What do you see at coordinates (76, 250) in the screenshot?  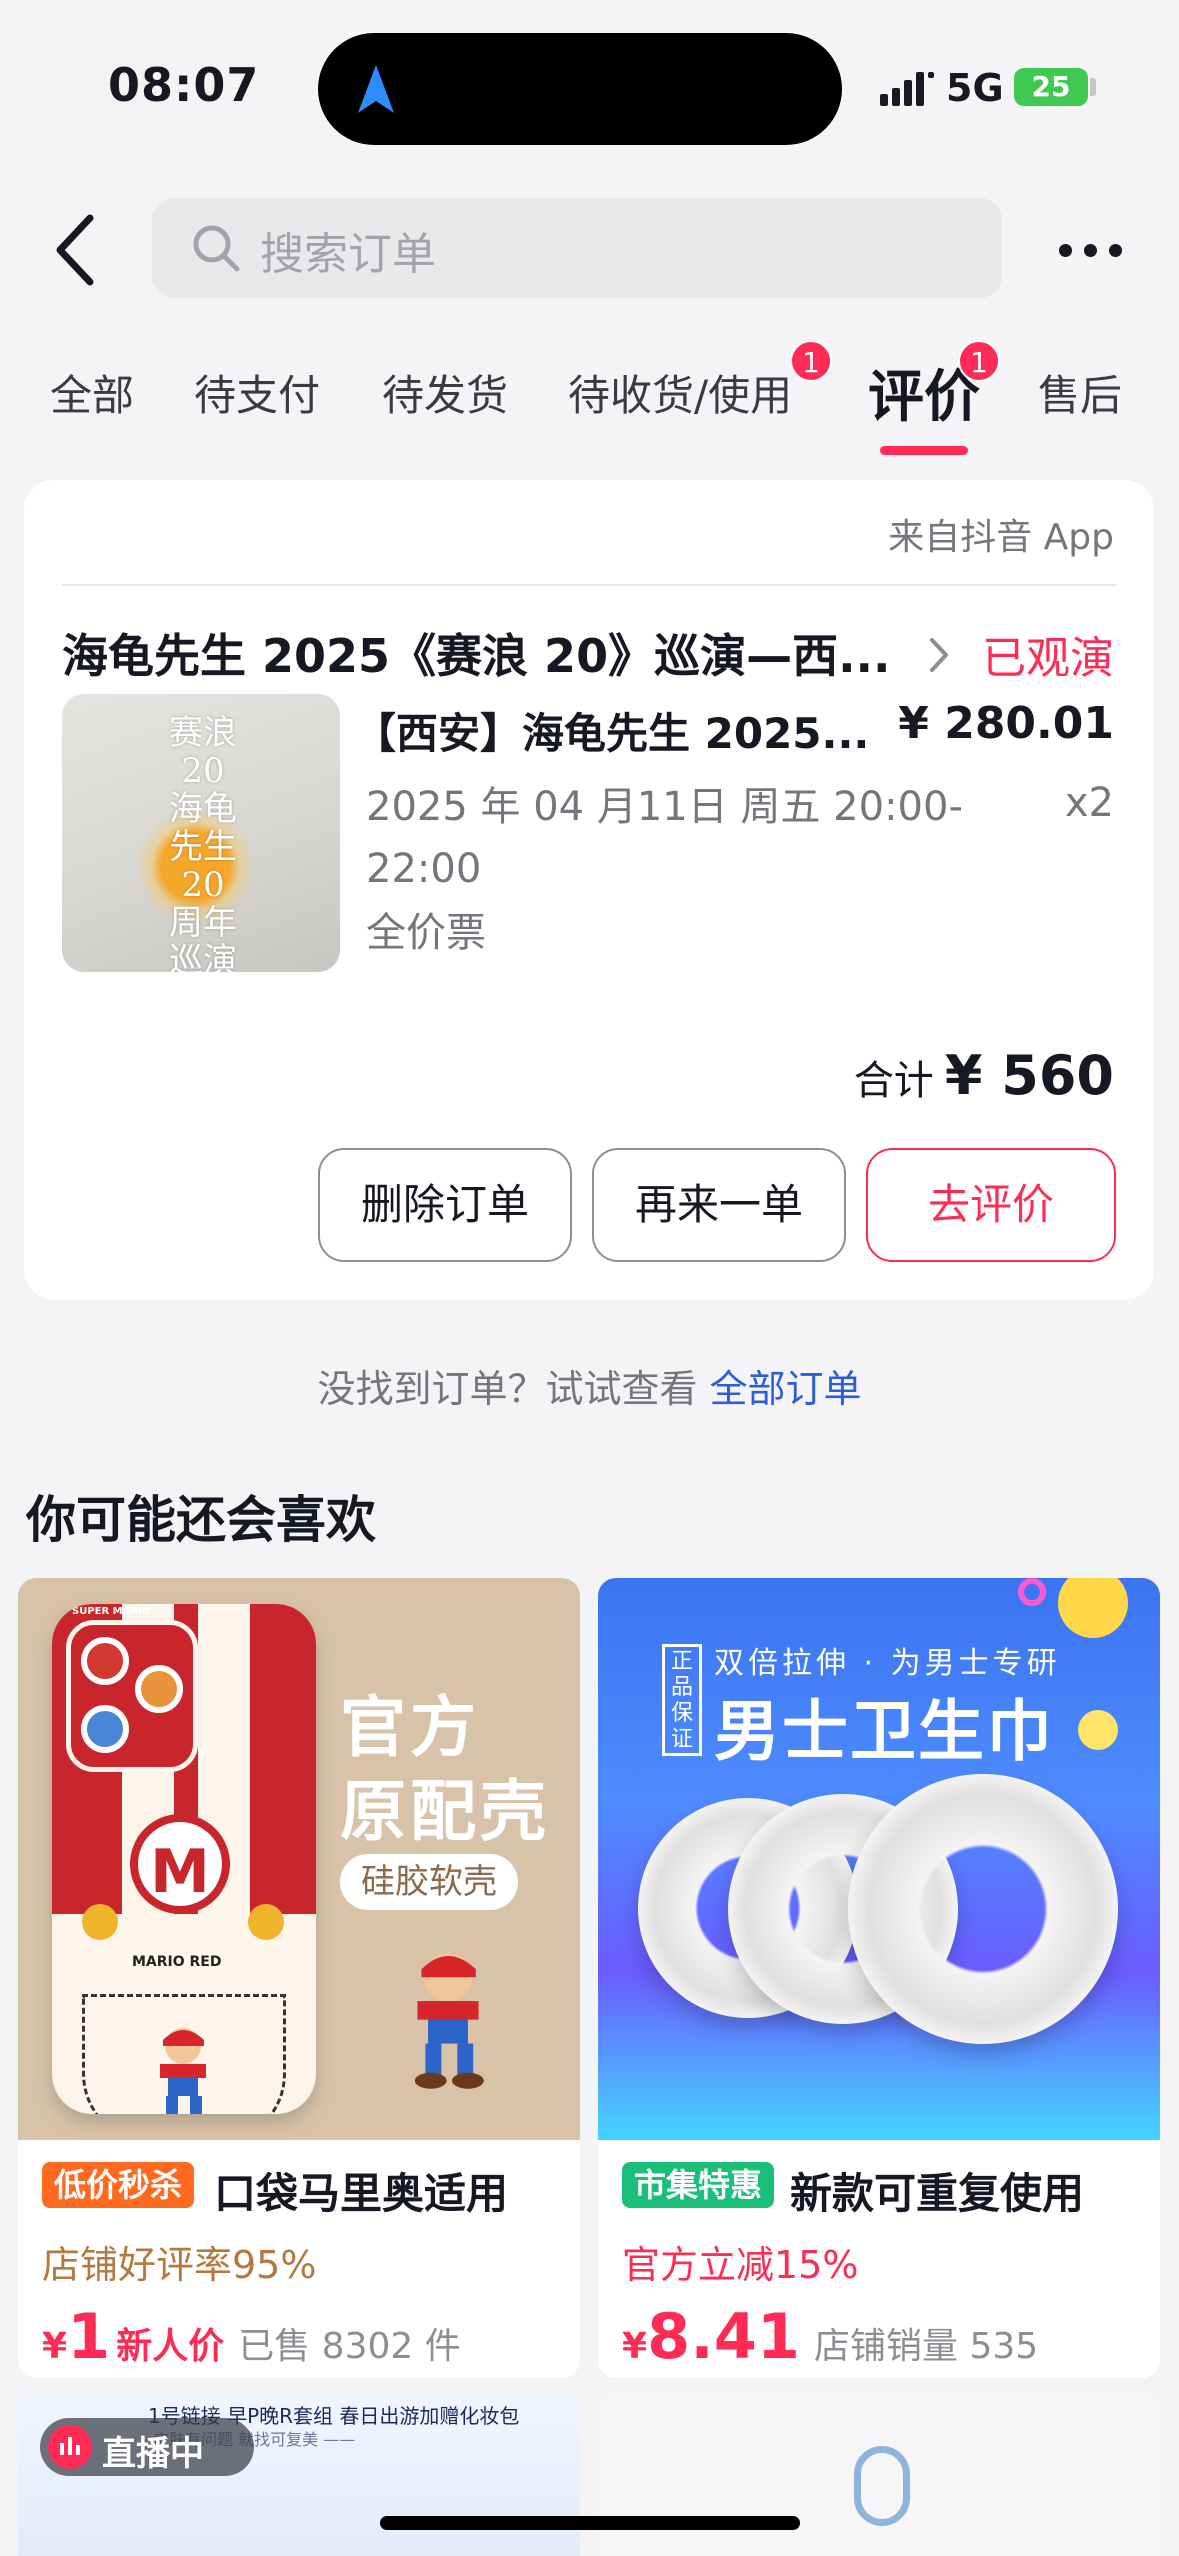 I see `back-chevron-icon` at bounding box center [76, 250].